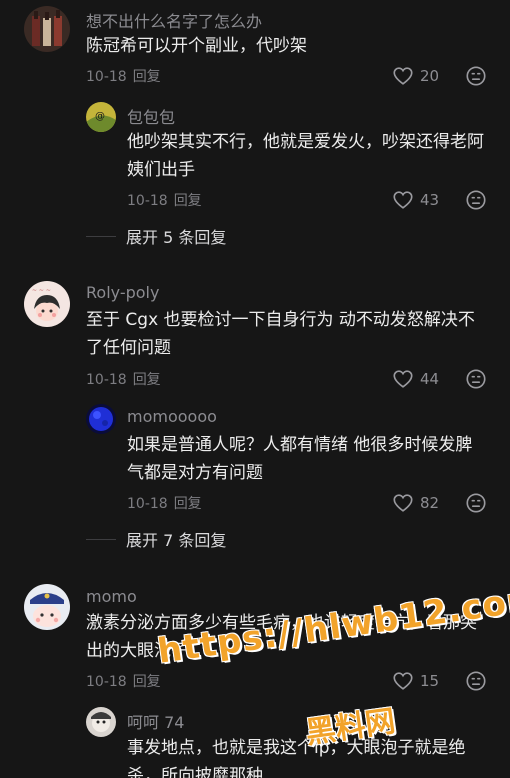 This screenshot has height=778, width=510. Describe the element at coordinates (430, 503) in the screenshot. I see `like-count: 82` at that location.